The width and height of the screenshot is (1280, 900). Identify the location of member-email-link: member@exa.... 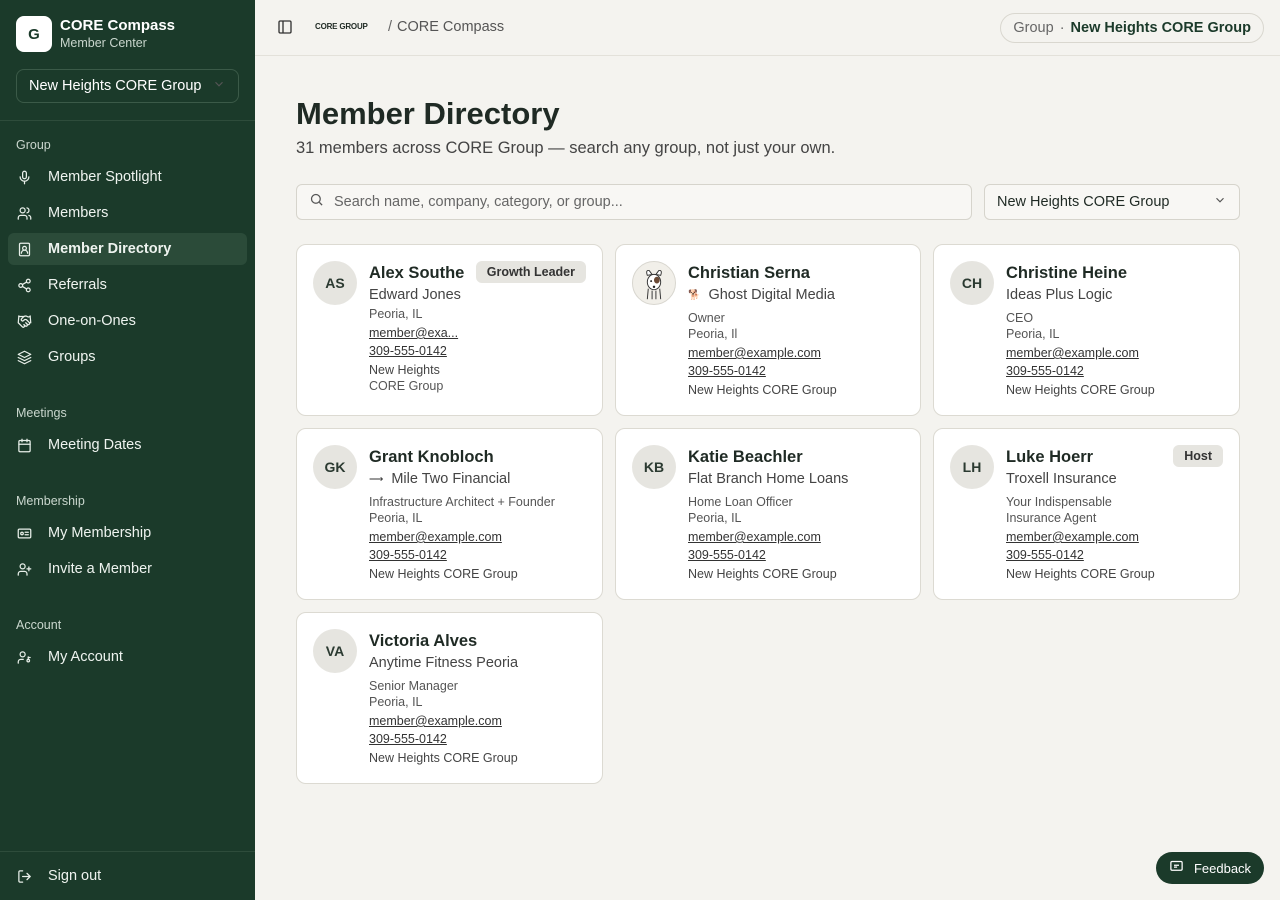
(419, 333).